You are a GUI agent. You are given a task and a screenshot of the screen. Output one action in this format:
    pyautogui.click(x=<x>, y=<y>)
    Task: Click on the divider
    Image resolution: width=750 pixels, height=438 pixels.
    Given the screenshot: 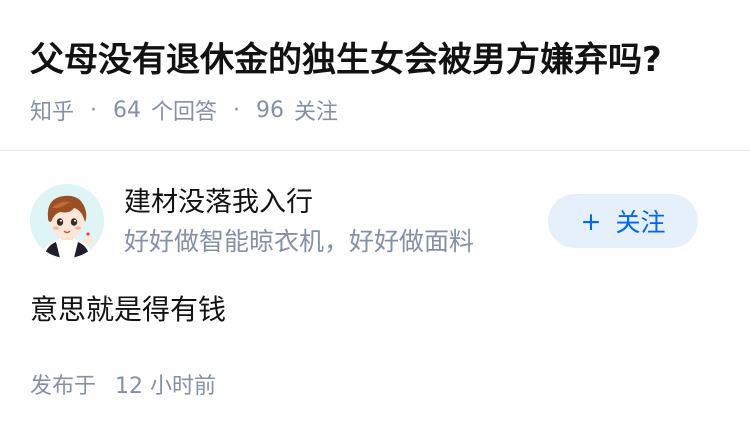 What is the action you would take?
    pyautogui.click(x=375, y=150)
    